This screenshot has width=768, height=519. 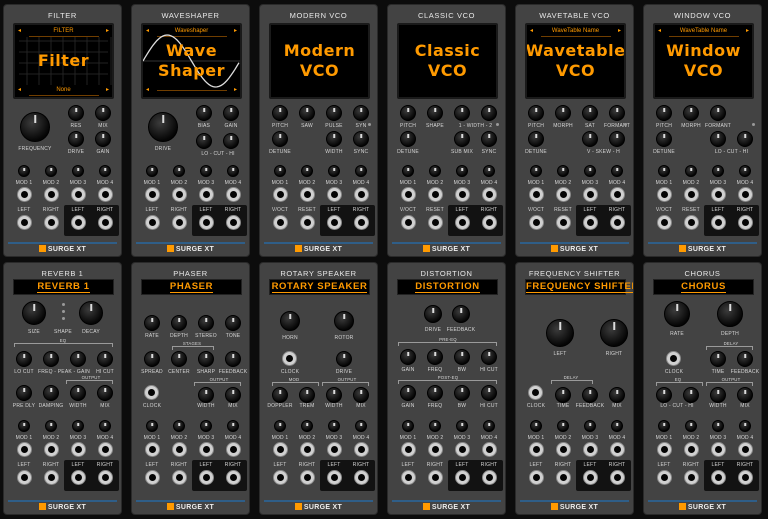 What do you see at coordinates (344, 321) in the screenshot?
I see `rotor-knob` at bounding box center [344, 321].